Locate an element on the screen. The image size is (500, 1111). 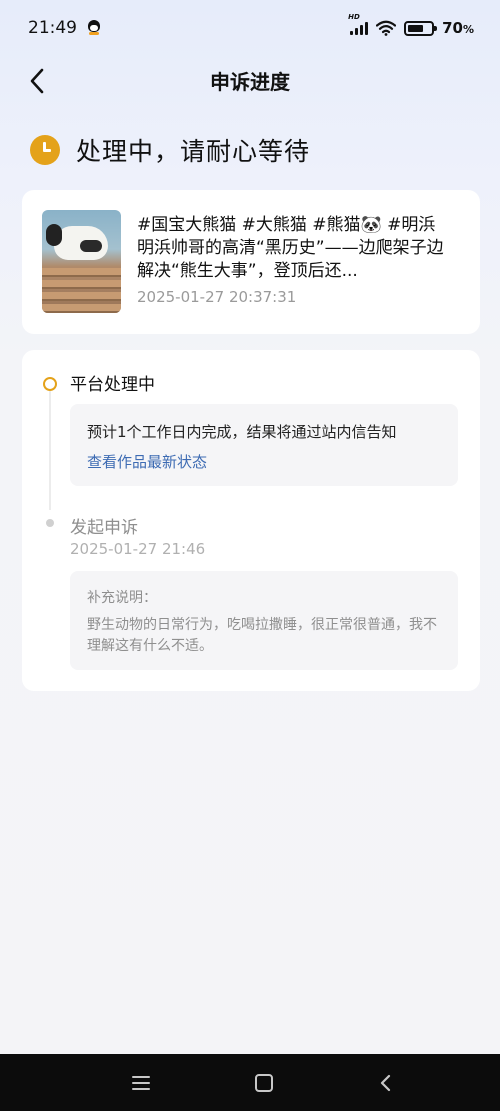
timeline-dot is located at coordinates (50, 523).